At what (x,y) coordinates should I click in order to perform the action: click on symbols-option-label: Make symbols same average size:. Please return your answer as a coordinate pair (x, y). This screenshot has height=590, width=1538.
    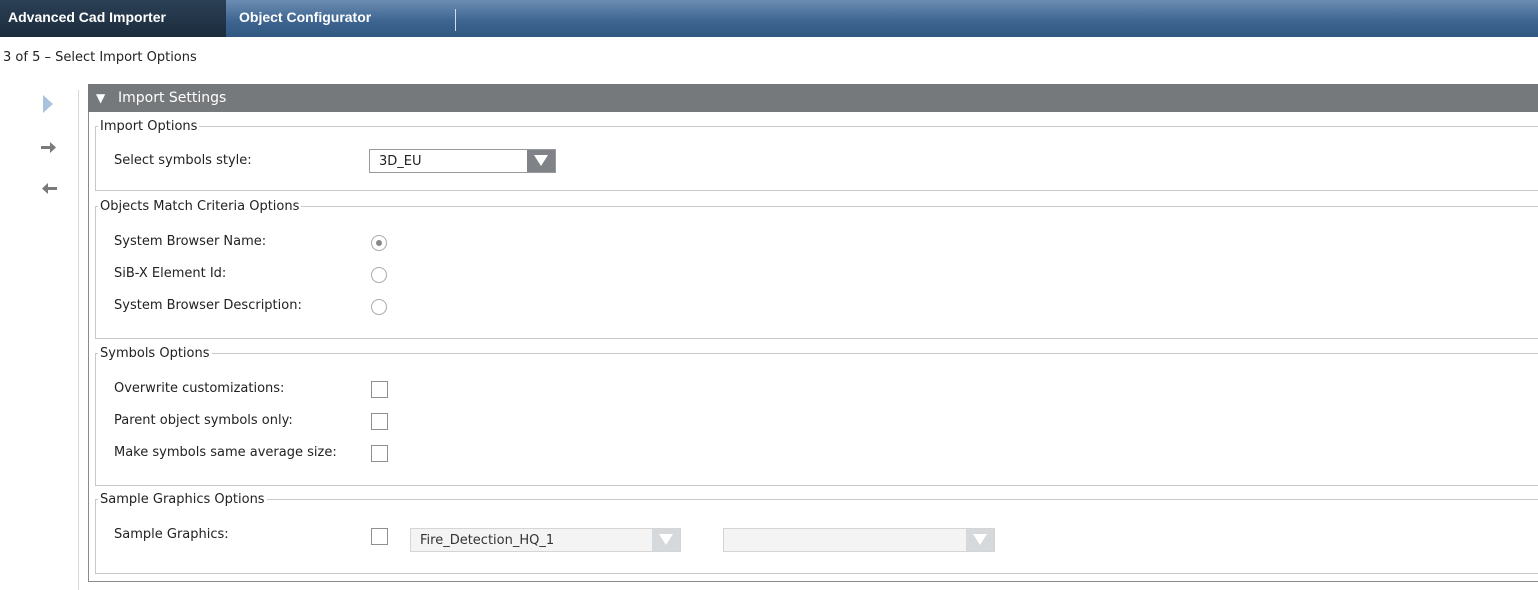
    Looking at the image, I should click on (225, 452).